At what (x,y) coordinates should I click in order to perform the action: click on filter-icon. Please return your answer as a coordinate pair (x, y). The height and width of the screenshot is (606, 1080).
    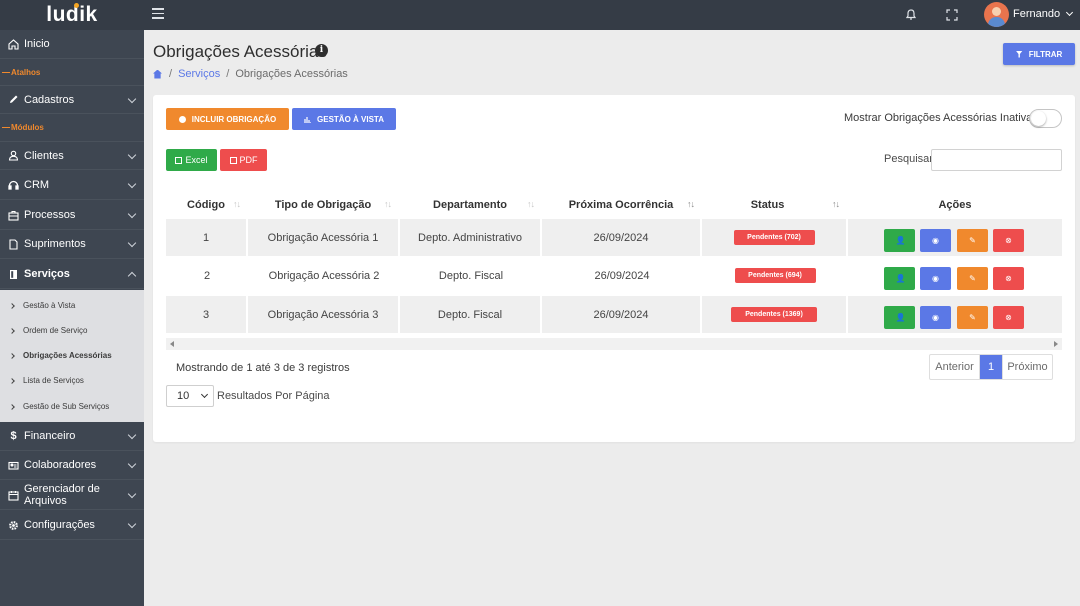
    Looking at the image, I should click on (1019, 54).